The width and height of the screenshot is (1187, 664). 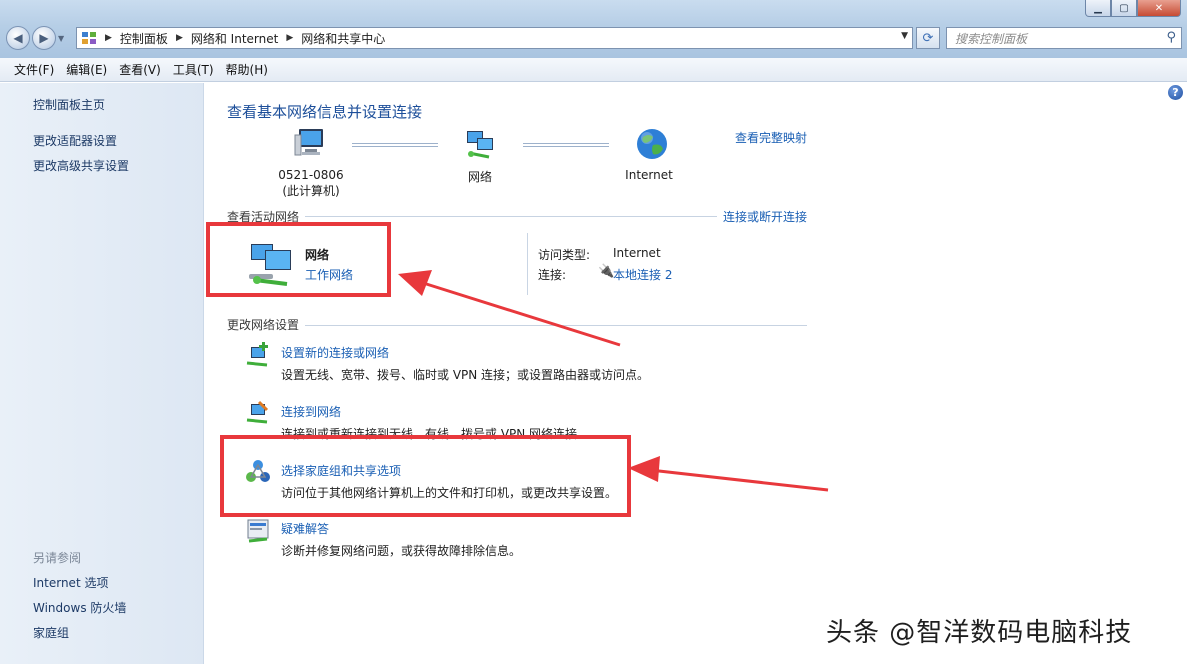 What do you see at coordinates (63, 38) in the screenshot?
I see `recent-pages-dropdown: ▼` at bounding box center [63, 38].